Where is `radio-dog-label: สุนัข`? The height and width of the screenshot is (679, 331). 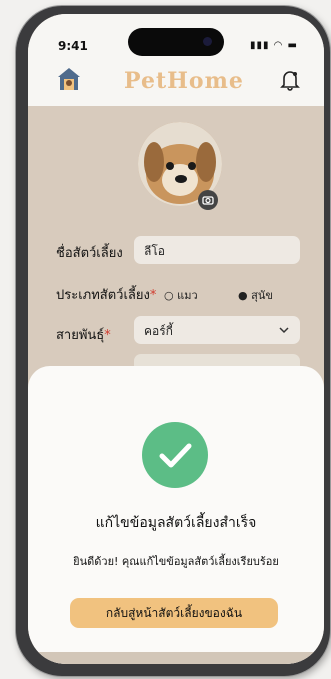 radio-dog-label: สุนัข is located at coordinates (262, 295).